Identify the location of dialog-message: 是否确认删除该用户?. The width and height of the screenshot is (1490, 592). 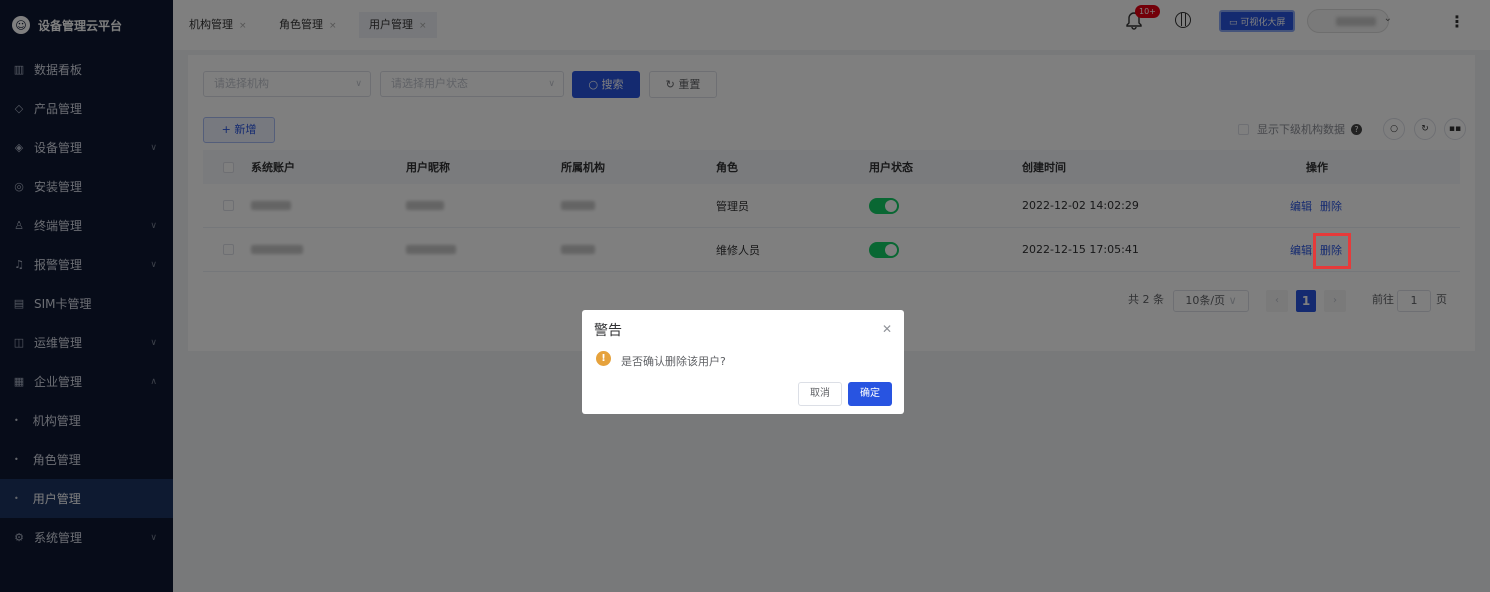
(673, 361).